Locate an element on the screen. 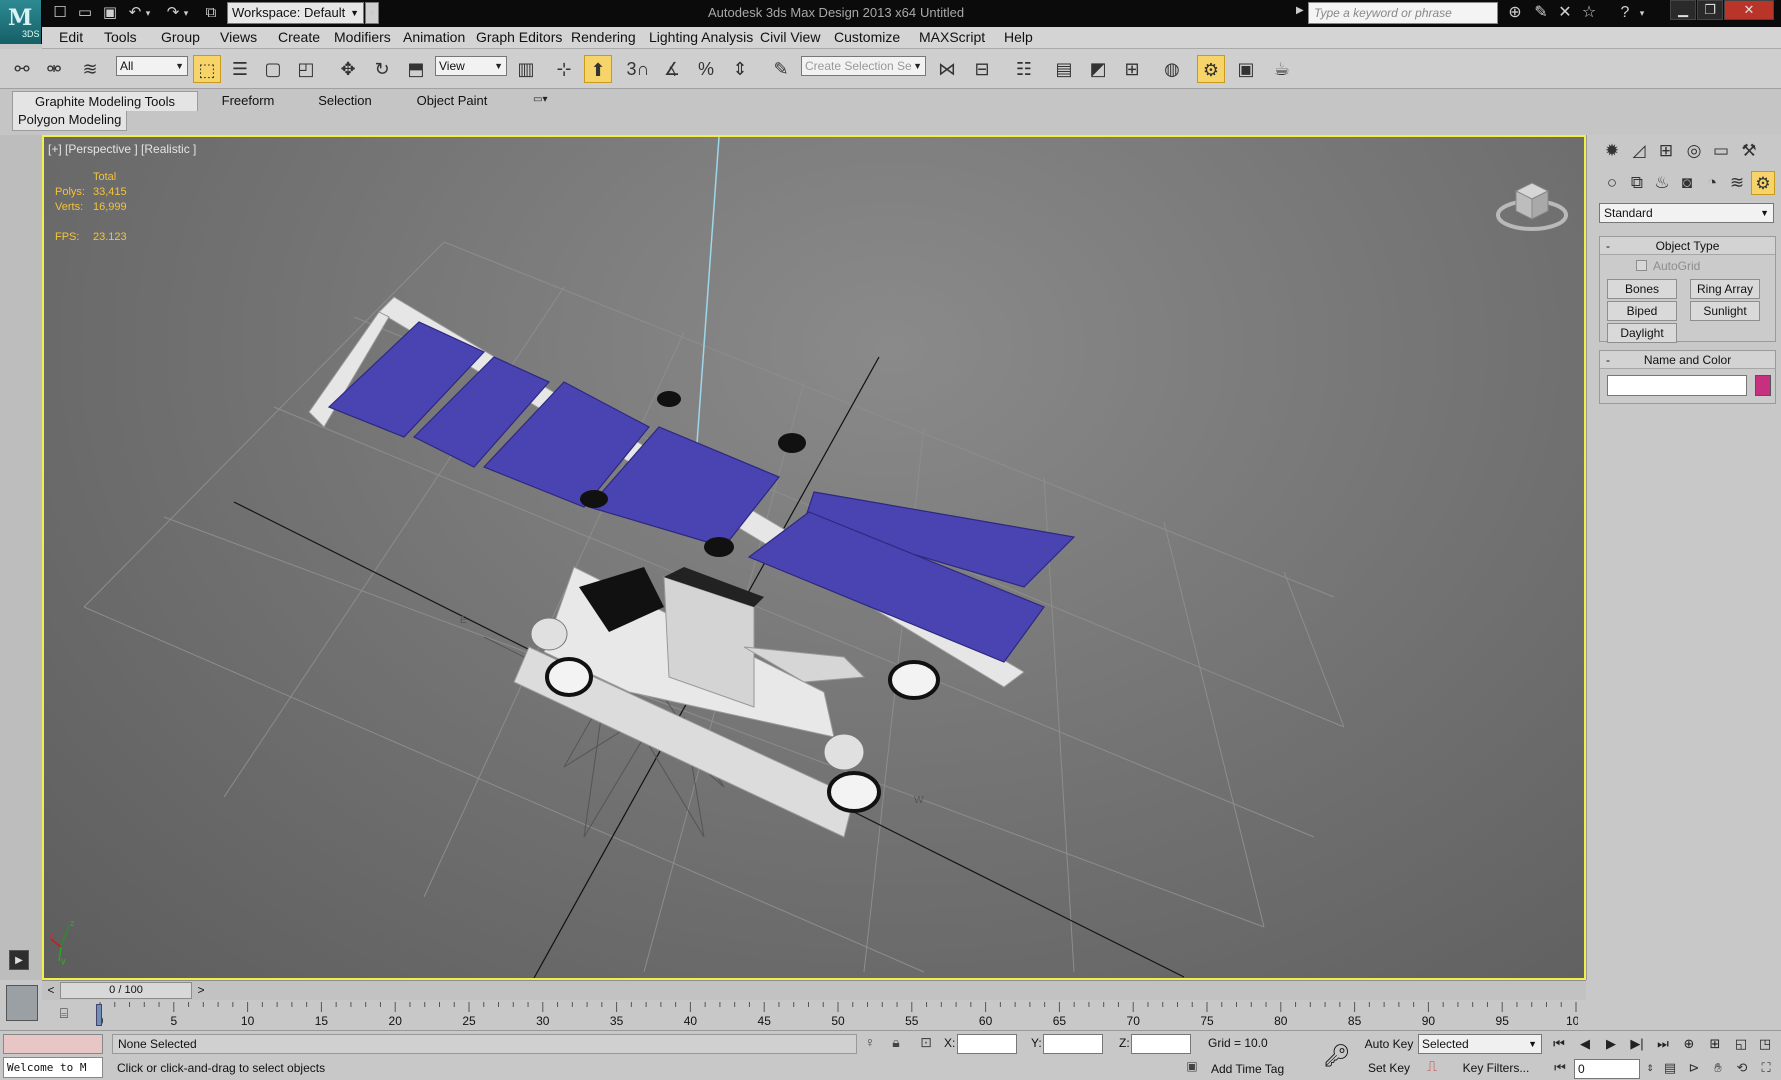 The width and height of the screenshot is (1781, 1080). add-time-tag-button: Add Time Tag is located at coordinates (1247, 1069).